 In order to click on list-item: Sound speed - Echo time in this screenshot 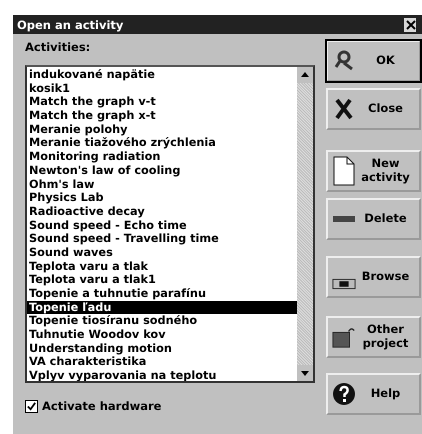, I will do `click(162, 225)`.